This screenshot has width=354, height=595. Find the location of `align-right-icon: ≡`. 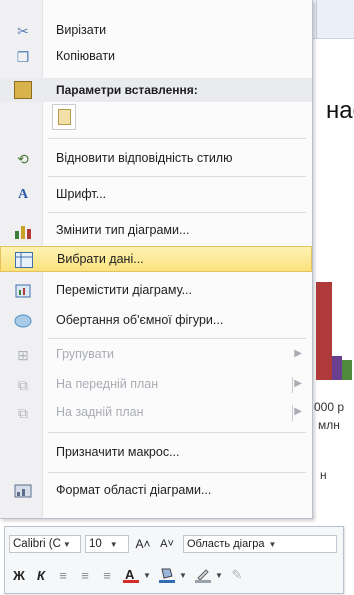

align-right-icon: ≡ is located at coordinates (107, 575).